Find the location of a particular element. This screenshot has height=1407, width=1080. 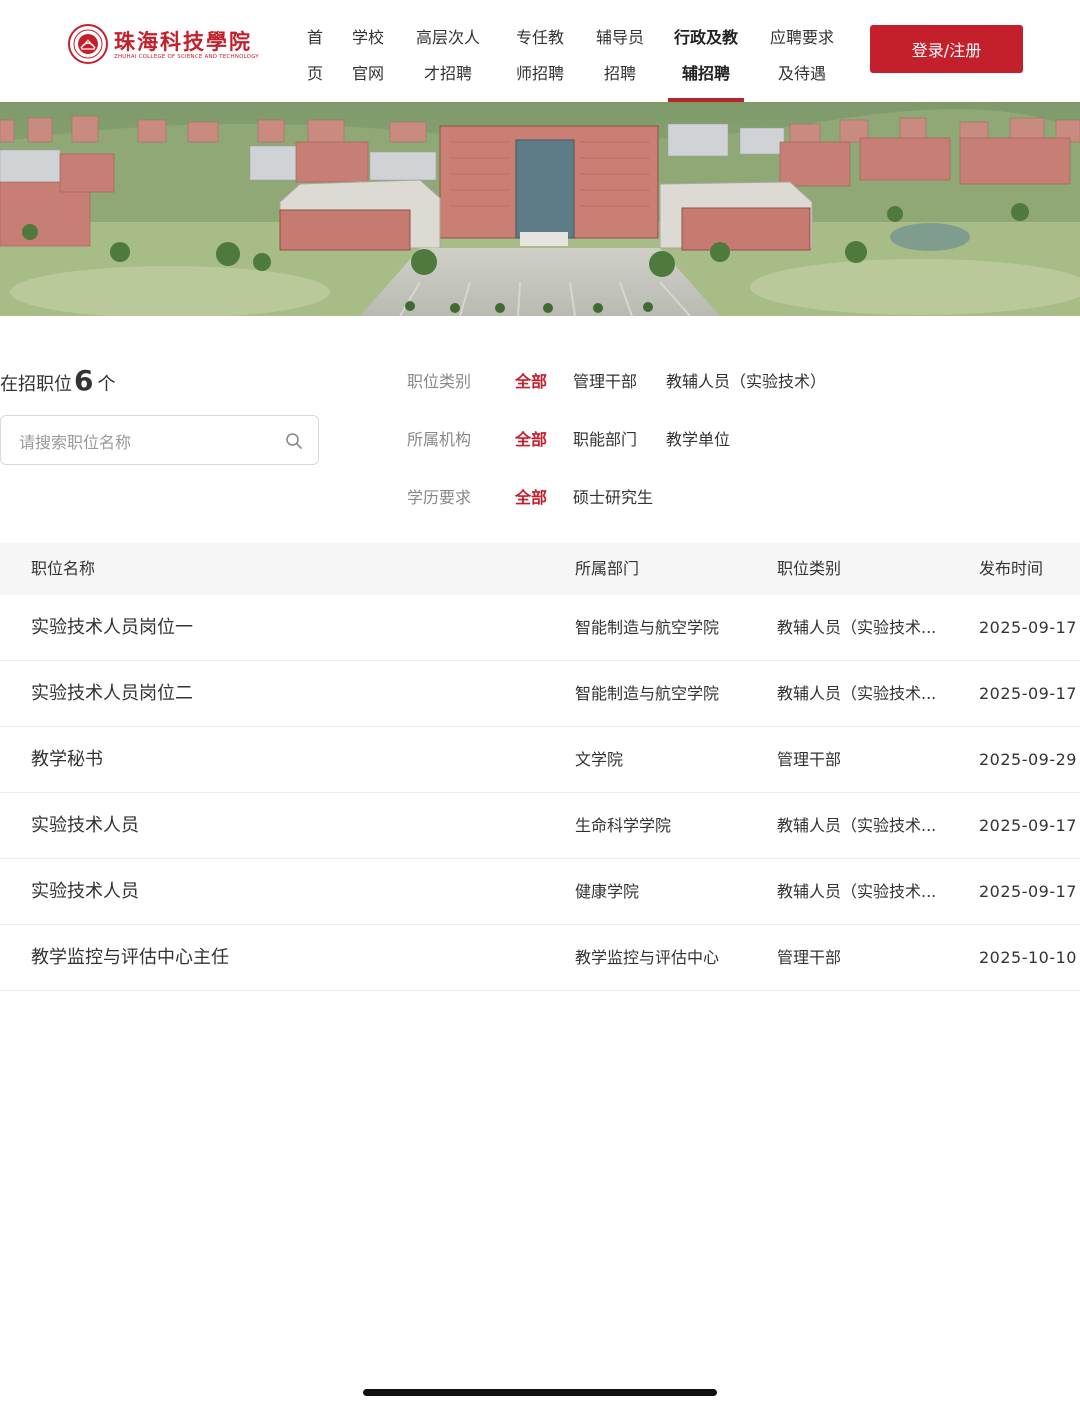

position-department: 生命科学学院 is located at coordinates (623, 825).